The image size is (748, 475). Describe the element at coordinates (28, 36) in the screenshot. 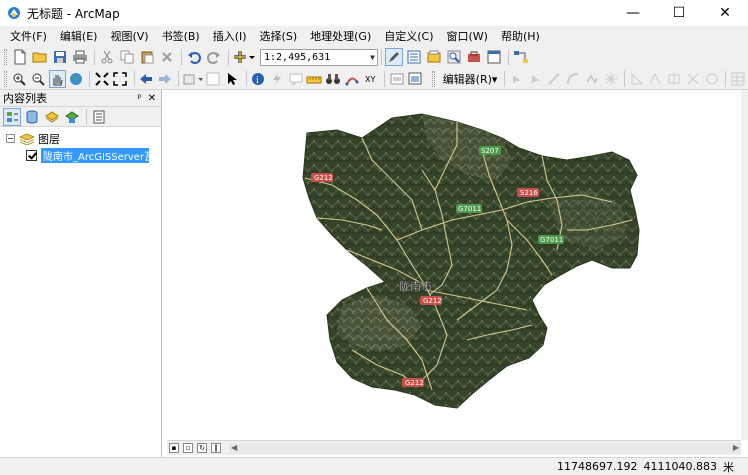

I see `menu-file: 文件(F)` at that location.